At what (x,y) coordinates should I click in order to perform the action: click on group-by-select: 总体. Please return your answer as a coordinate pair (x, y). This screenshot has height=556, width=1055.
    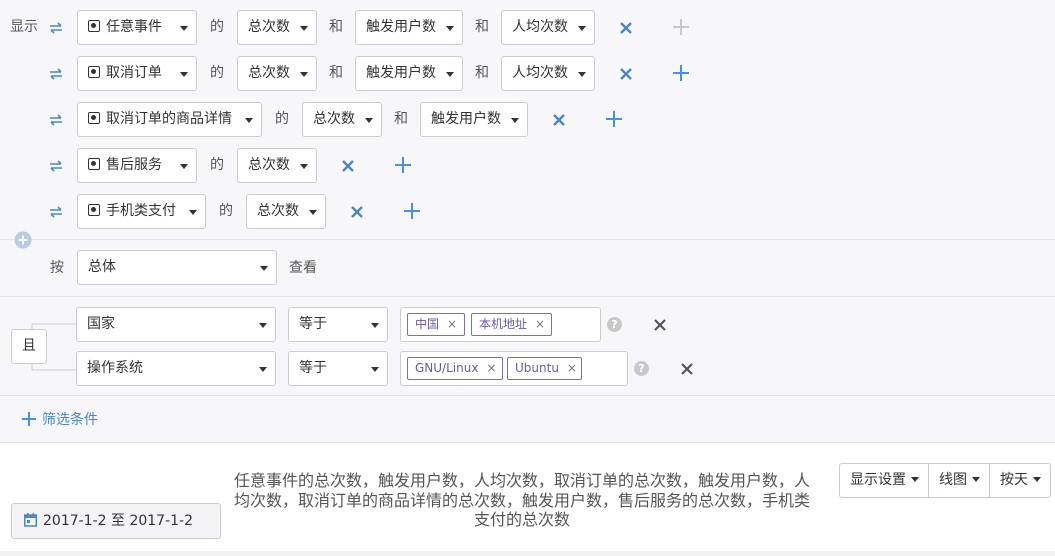
    Looking at the image, I should click on (177, 267).